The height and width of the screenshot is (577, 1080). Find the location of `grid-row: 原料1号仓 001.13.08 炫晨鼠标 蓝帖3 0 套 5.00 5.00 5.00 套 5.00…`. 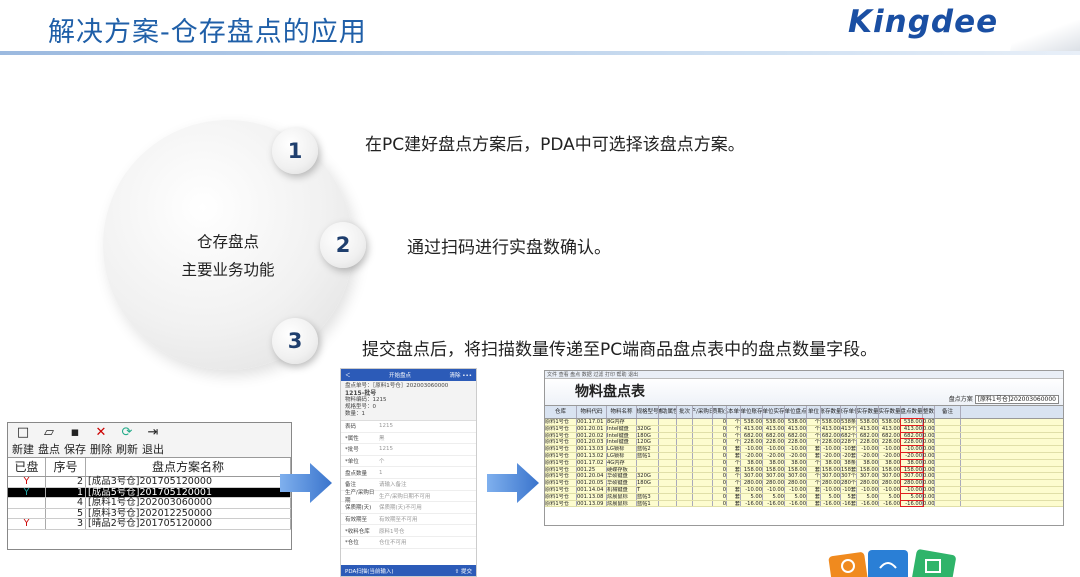

grid-row: 原料1号仓 001.13.08 炫晨鼠标 蓝帖3 0 套 5.00 5.00 5.00 套 5.00… is located at coordinates (804, 496).